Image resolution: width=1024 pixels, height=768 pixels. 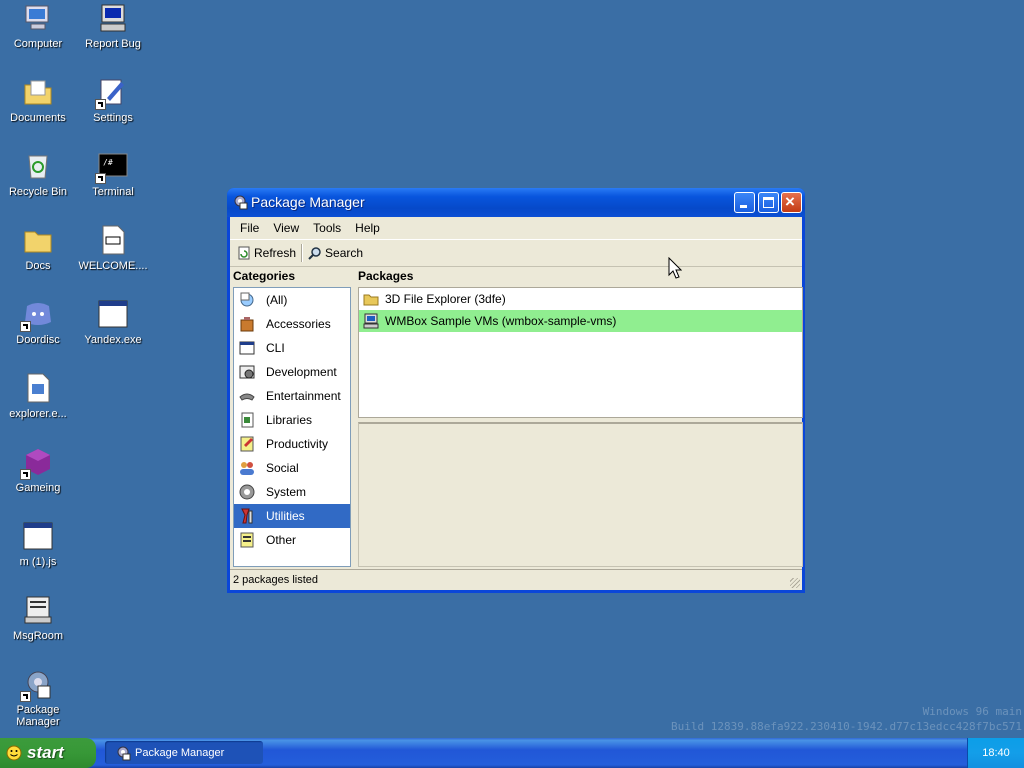 What do you see at coordinates (247, 299) in the screenshot?
I see `all-icon` at bounding box center [247, 299].